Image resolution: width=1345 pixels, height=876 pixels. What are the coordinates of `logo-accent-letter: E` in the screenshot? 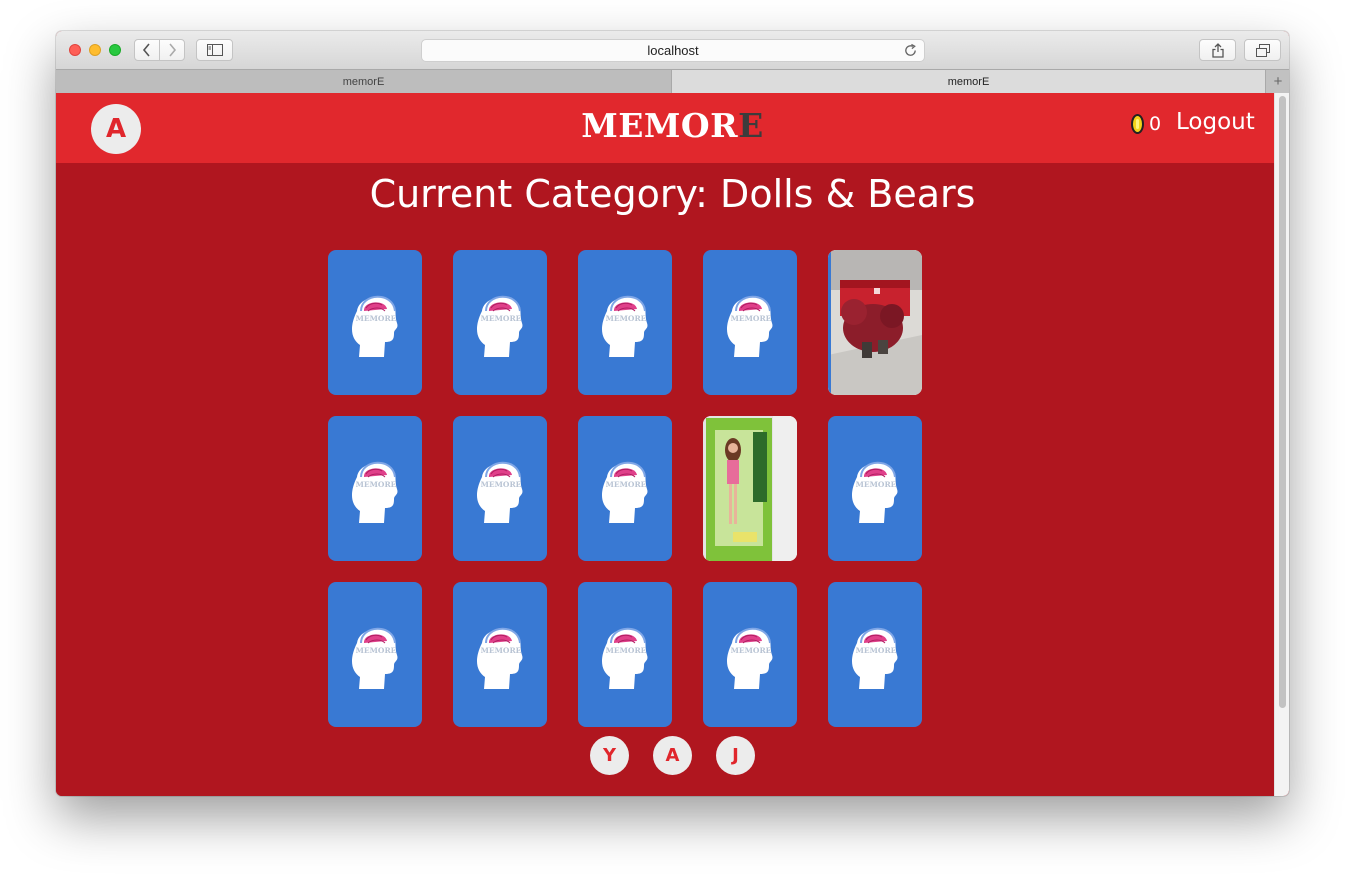 It's located at (751, 125).